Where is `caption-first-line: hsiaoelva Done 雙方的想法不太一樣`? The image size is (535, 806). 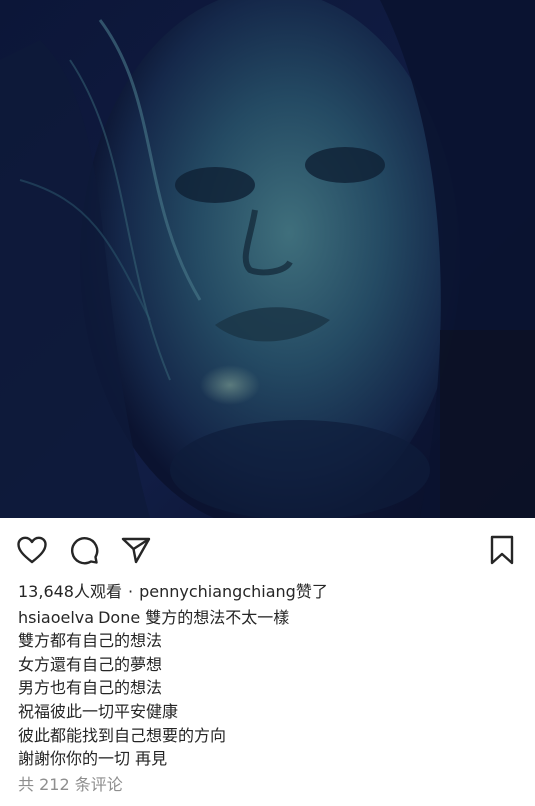
caption-first-line: hsiaoelva Done 雙方的想法不太一樣 is located at coordinates (270, 618).